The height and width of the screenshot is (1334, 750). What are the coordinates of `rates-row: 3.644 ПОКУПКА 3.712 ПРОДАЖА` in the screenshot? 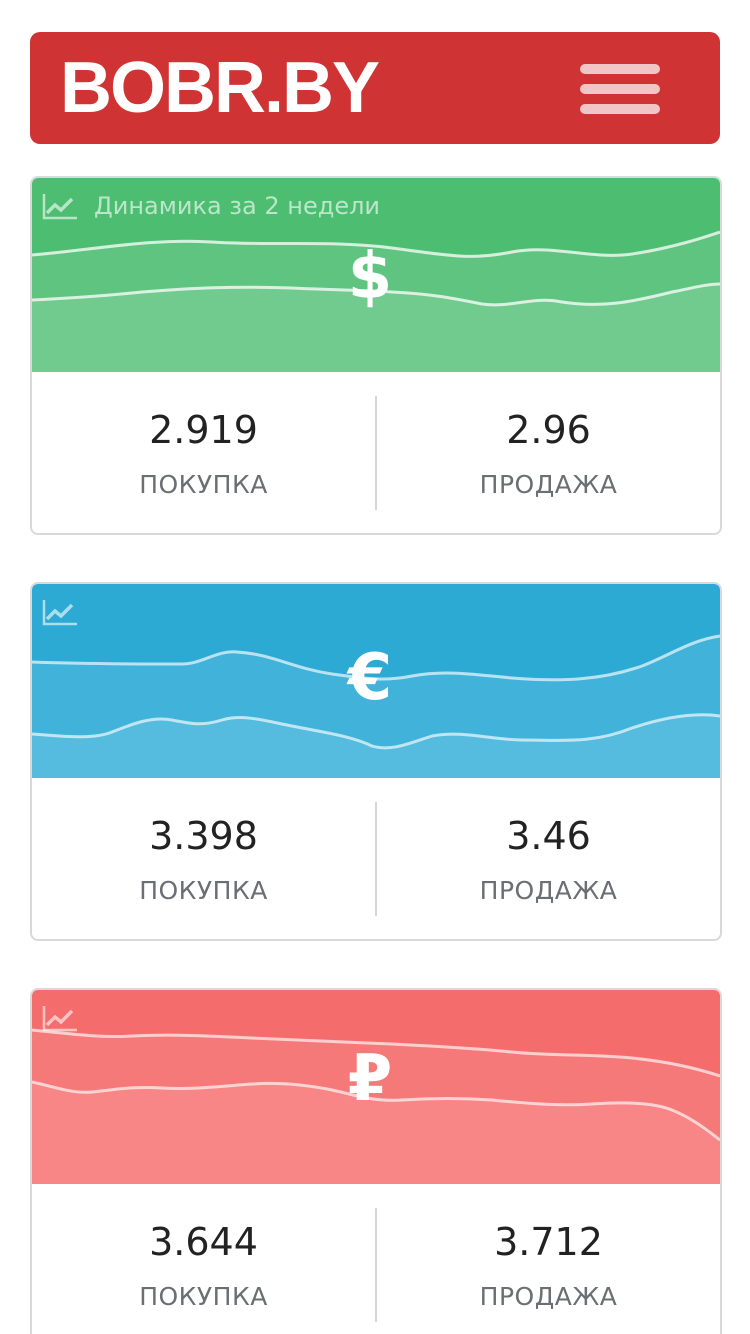 It's located at (376, 1259).